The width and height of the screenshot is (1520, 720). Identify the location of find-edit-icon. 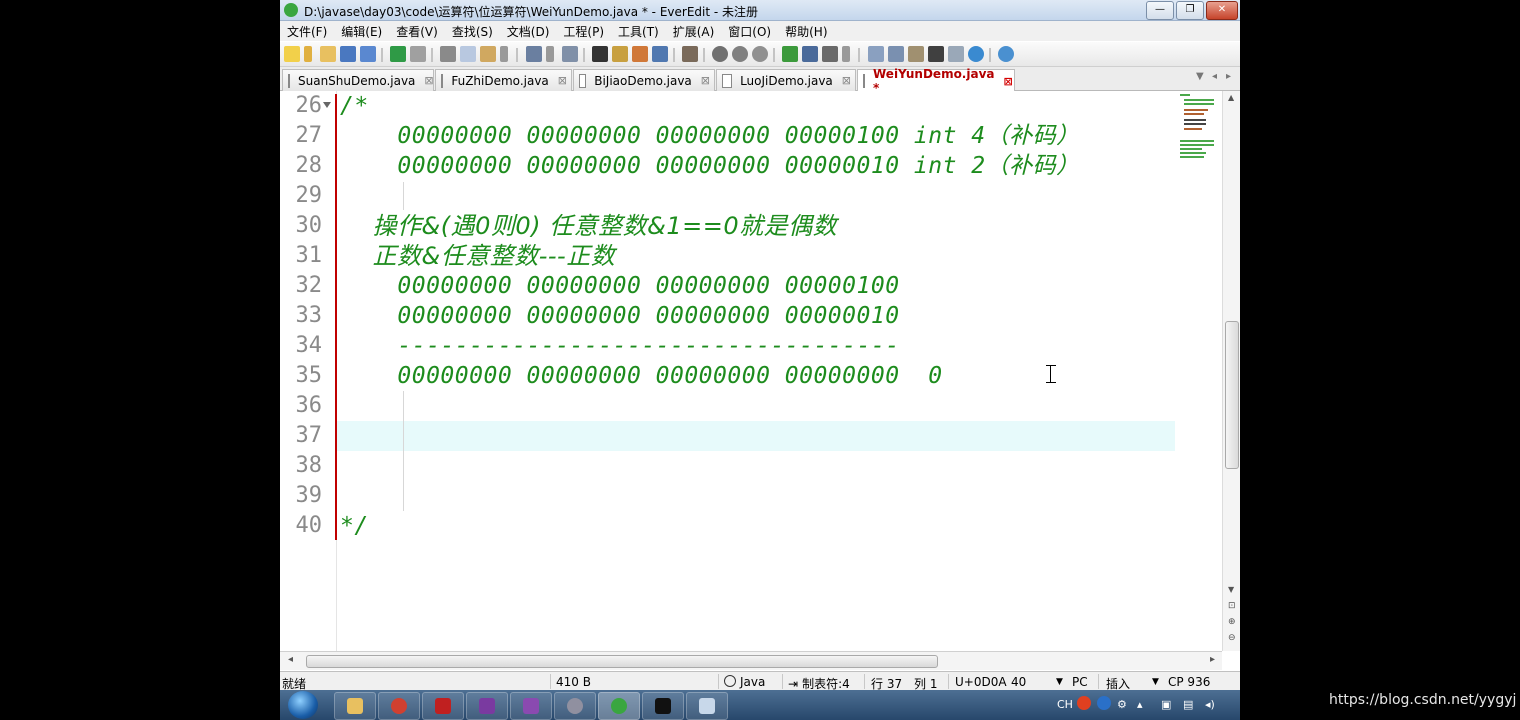
(620, 54).